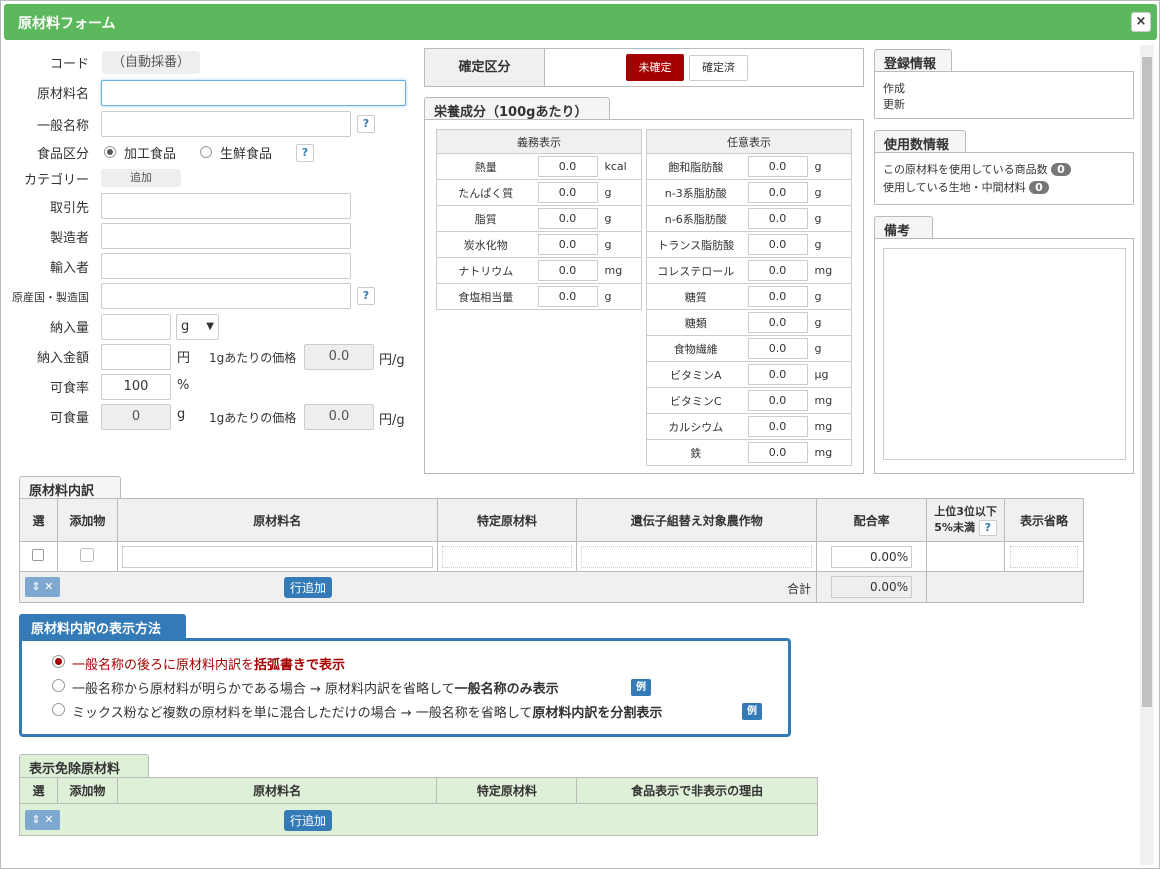  What do you see at coordinates (36, 819) in the screenshot?
I see `exempt-sort-icon: ⇕` at bounding box center [36, 819].